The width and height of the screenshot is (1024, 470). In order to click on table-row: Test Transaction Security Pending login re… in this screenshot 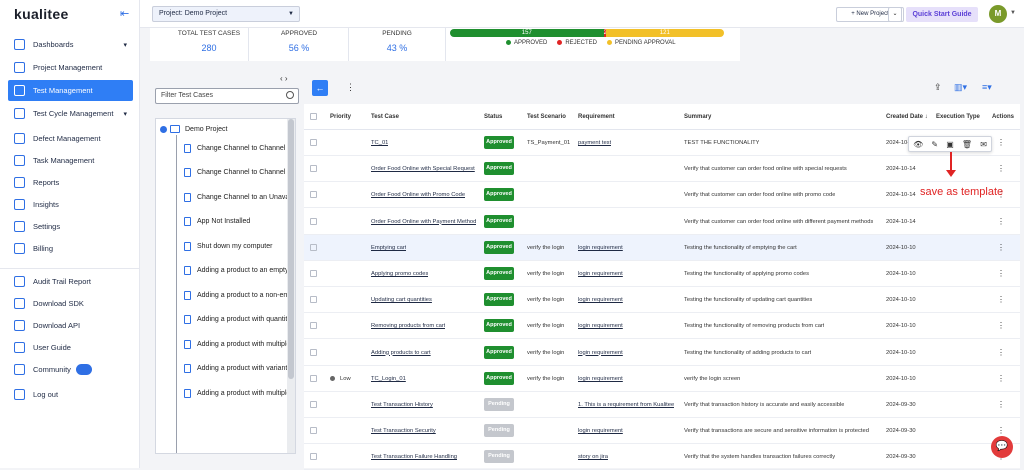, I will do `click(662, 431)`.